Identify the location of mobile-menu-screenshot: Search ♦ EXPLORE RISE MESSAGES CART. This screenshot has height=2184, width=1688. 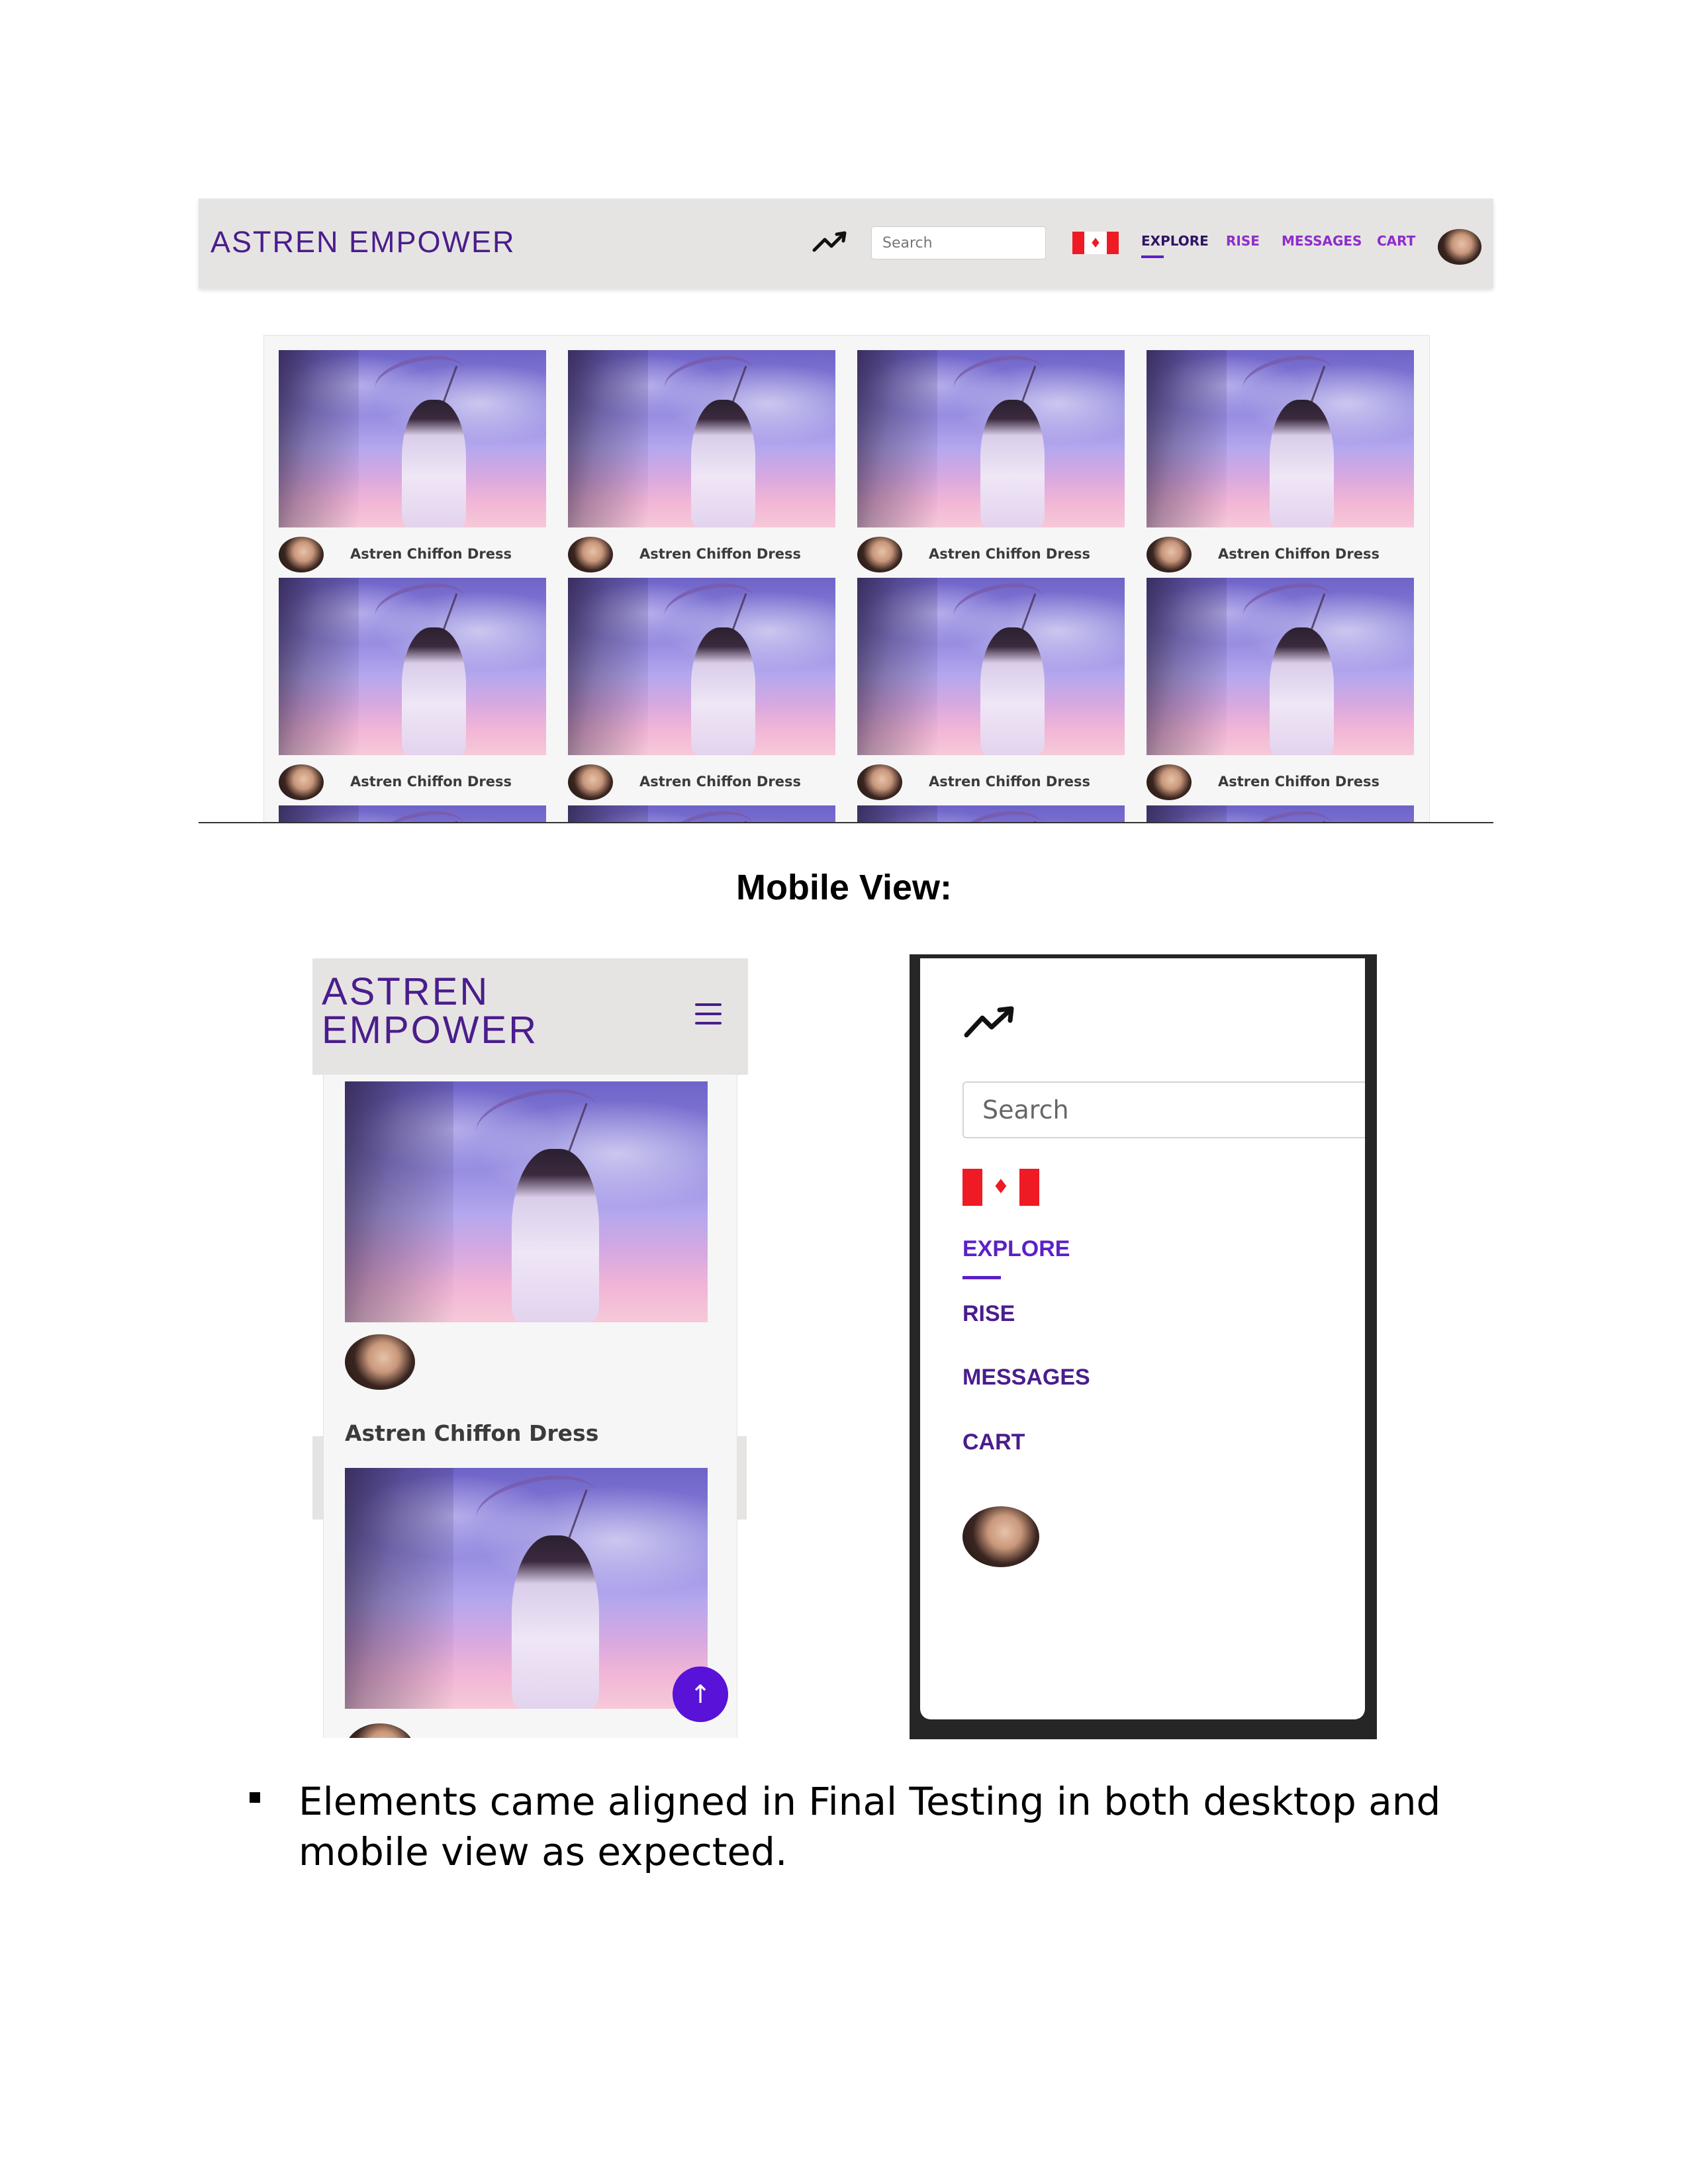
(1143, 1346).